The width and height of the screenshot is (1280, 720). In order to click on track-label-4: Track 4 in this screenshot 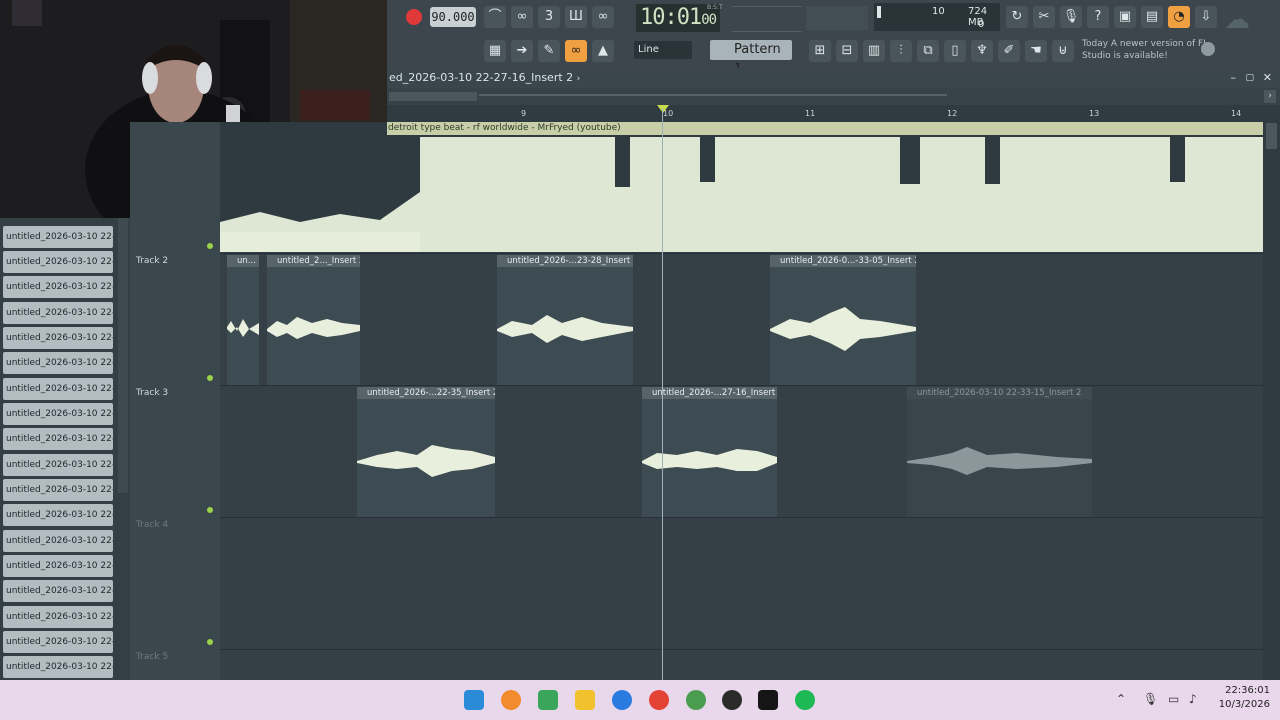, I will do `click(152, 525)`.